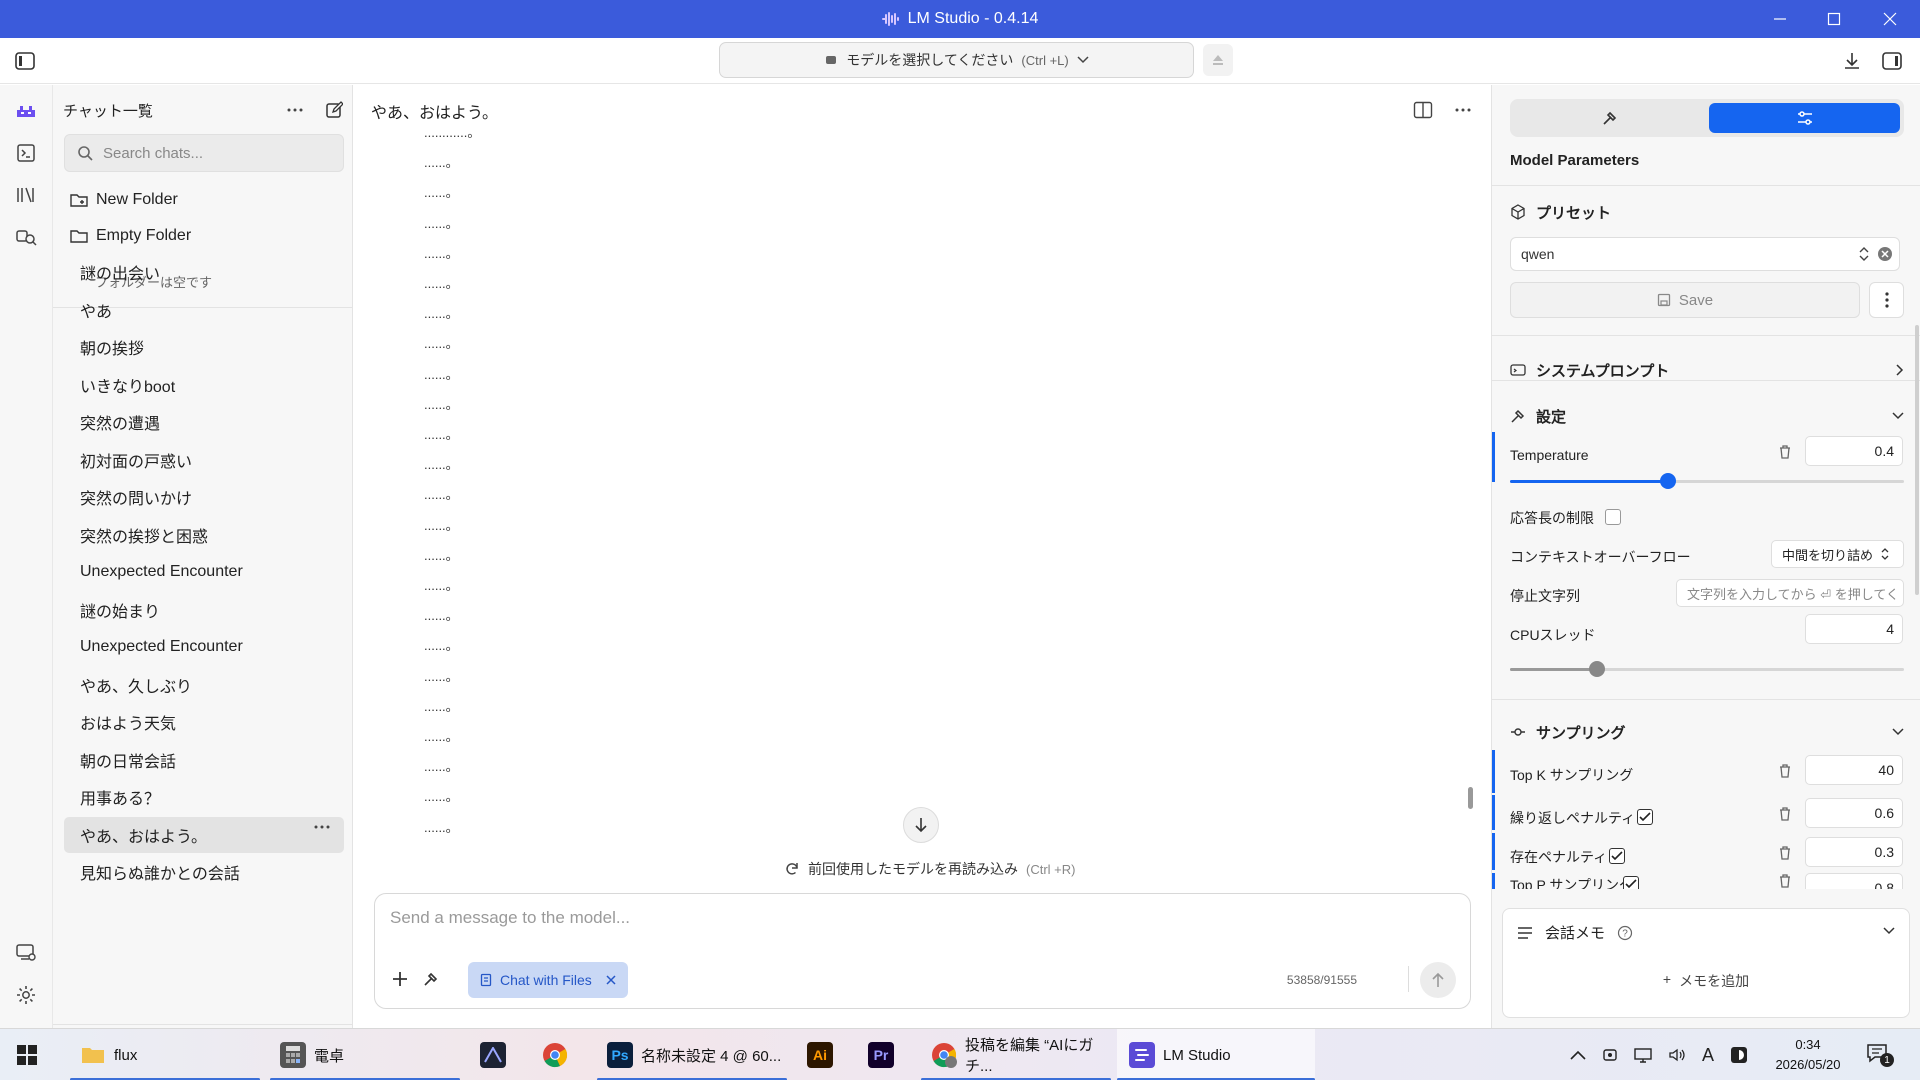 Image resolution: width=1920 pixels, height=1080 pixels. What do you see at coordinates (1575, 932) in the screenshot?
I see `memo-header: 会話メモ ?` at bounding box center [1575, 932].